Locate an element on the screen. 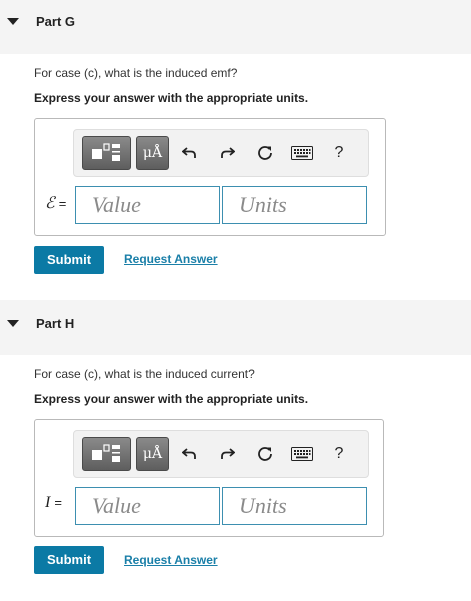 This screenshot has width=471, height=601. variable-label: ℰ = is located at coordinates (55, 203).